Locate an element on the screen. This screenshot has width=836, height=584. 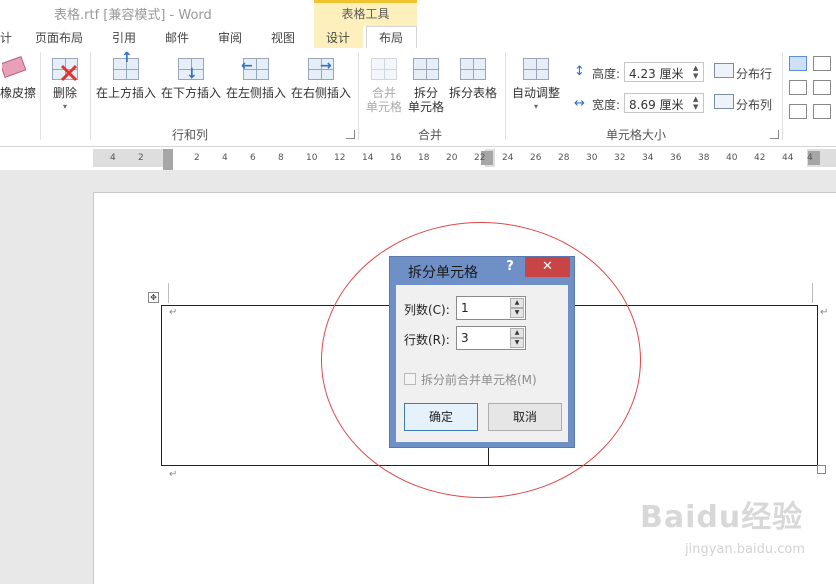
tab-design-partial: 计 is located at coordinates (6, 37).